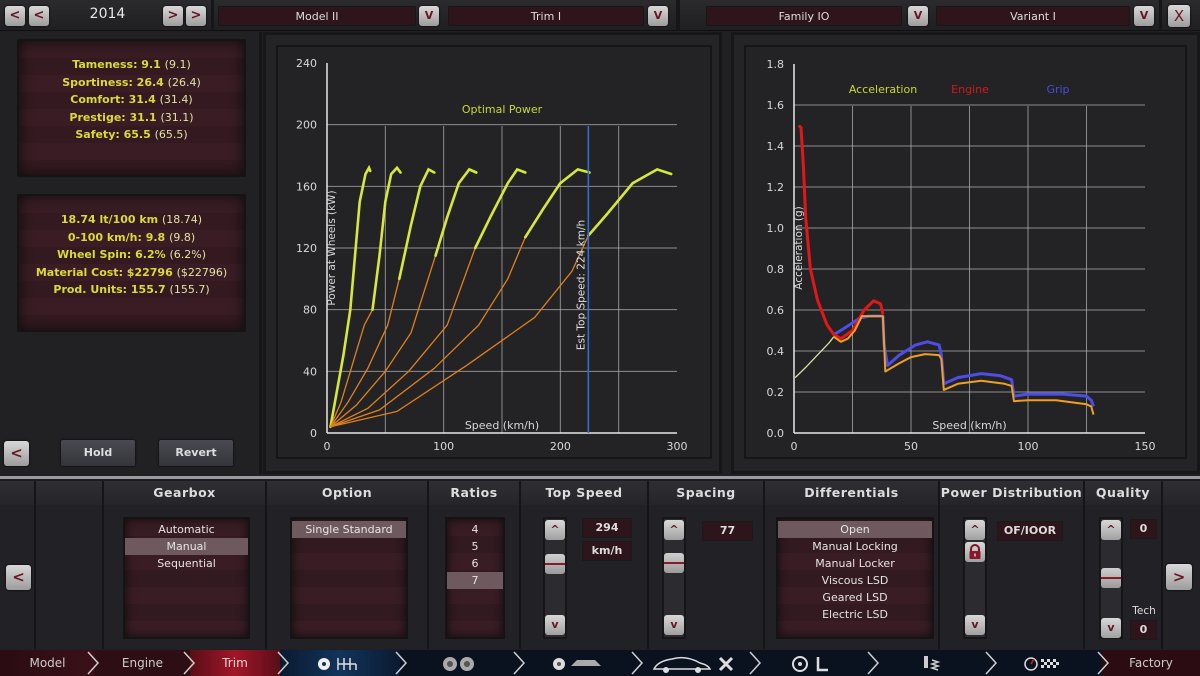  I want to click on x-tick-label: 50, so click(911, 446).